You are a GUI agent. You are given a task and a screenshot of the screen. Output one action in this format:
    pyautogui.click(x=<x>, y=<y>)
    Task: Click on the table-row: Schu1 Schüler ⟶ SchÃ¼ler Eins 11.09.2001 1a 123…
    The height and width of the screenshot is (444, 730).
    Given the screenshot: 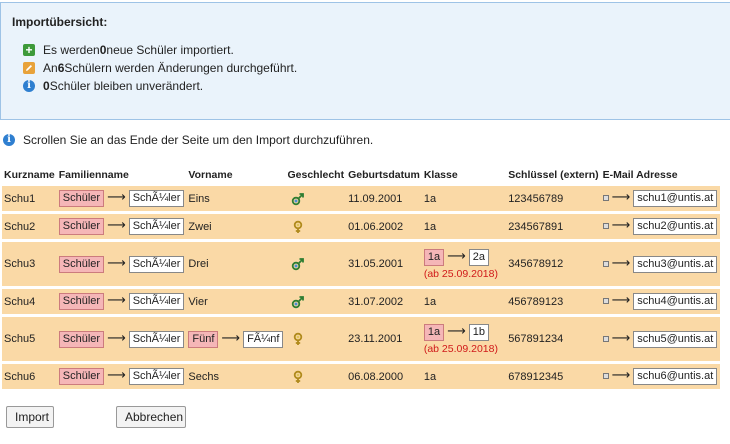 What is the action you would take?
    pyautogui.click(x=361, y=198)
    